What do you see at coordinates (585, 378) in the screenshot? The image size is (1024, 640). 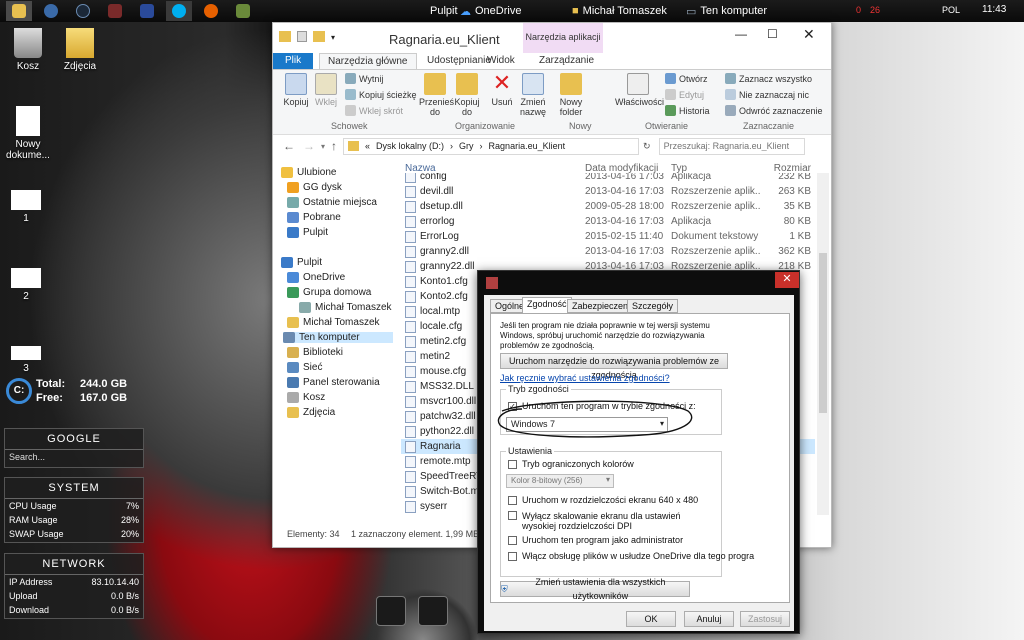 I see `manual-settings-link: Jak ręcznie wybrać ustawienia zgodności?` at bounding box center [585, 378].